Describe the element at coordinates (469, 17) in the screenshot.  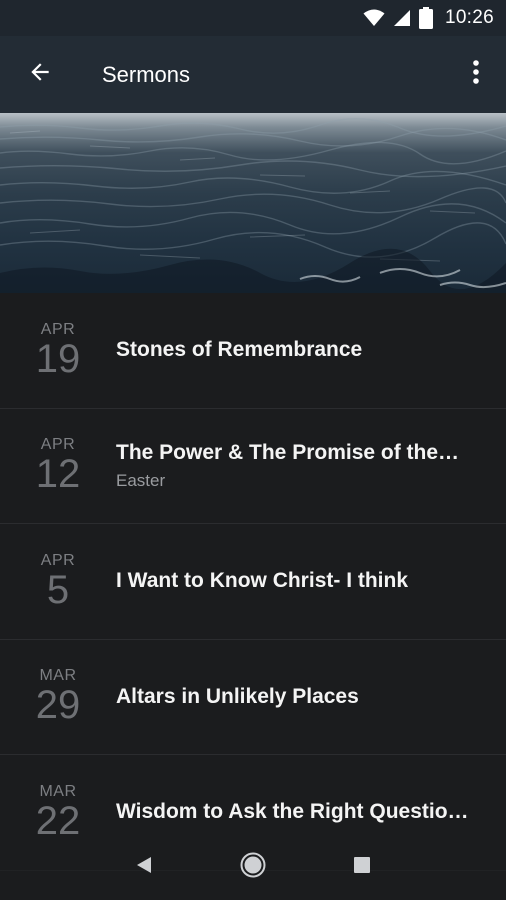
I see `status-time: 10:26` at that location.